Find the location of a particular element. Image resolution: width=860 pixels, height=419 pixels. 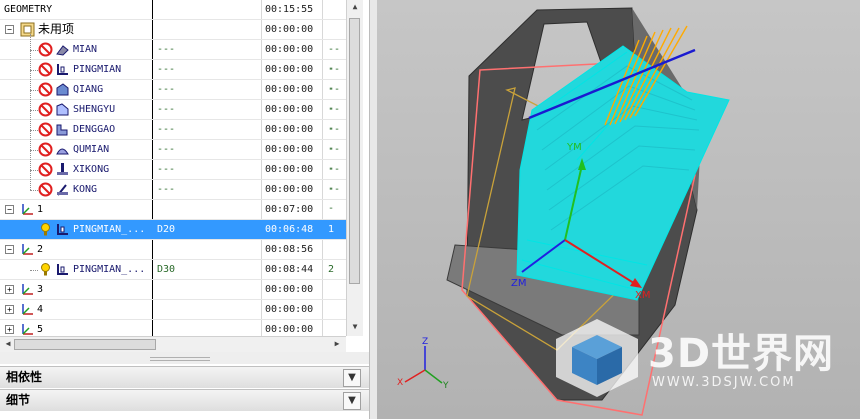

scroll-down-icon: ▼ is located at coordinates (355, 327).